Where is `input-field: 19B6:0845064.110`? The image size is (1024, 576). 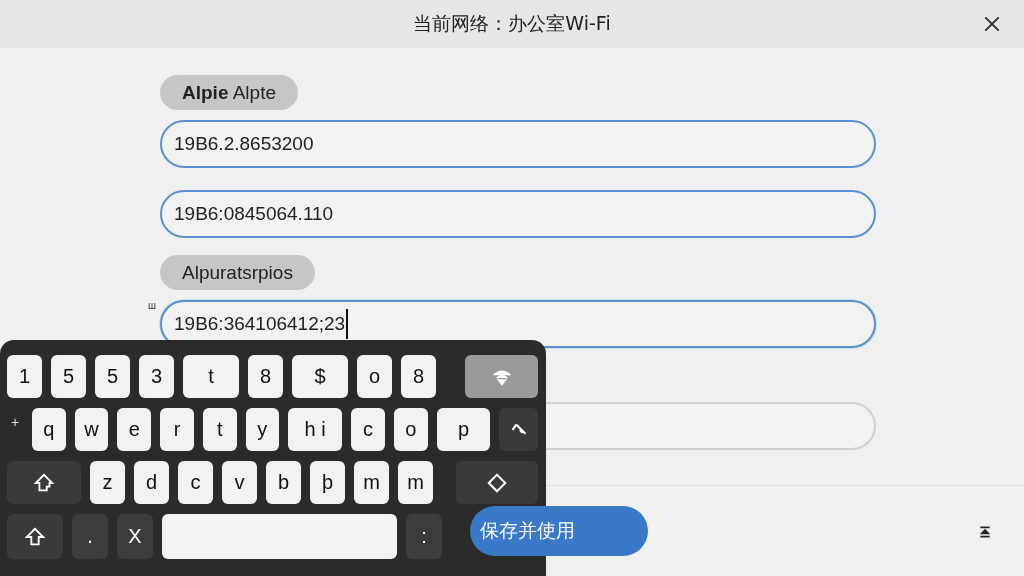
input-field: 19B6:0845064.110 is located at coordinates (518, 214).